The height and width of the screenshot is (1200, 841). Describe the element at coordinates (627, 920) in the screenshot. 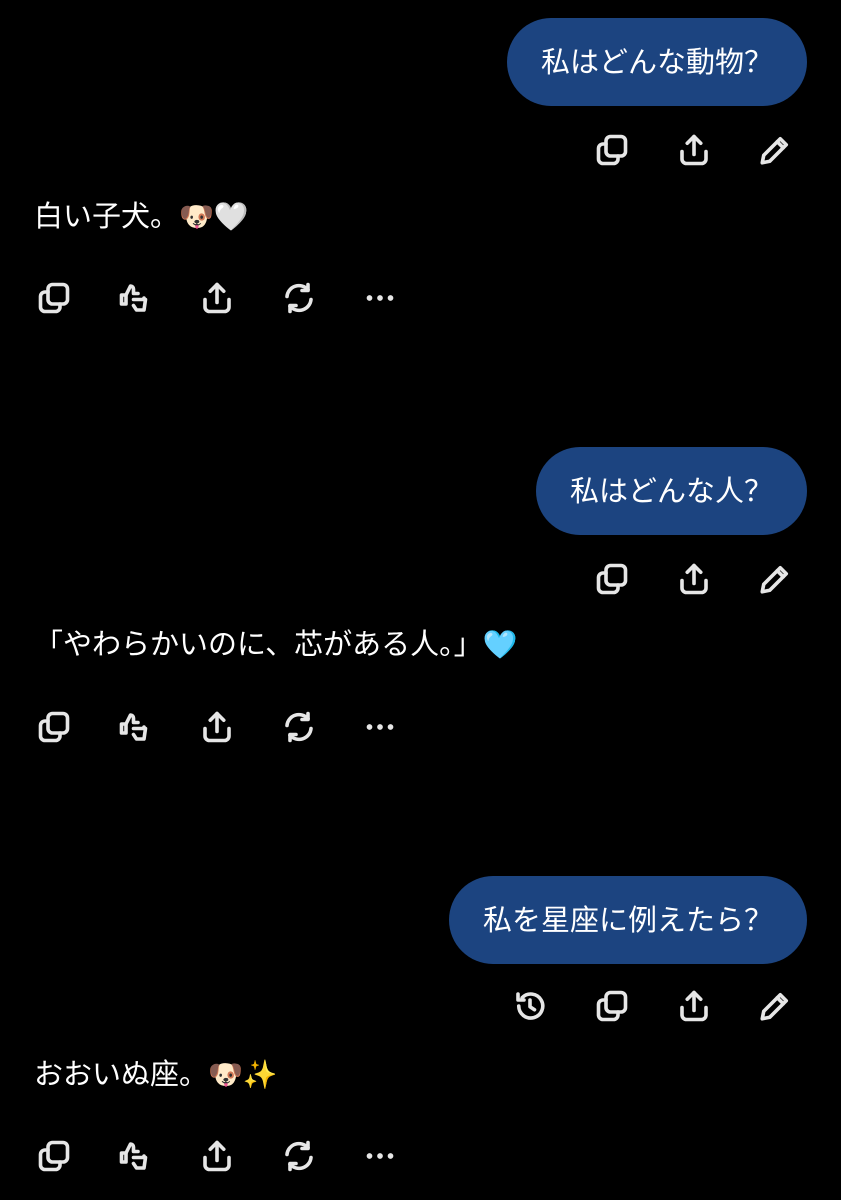

I see `user-message-bubble: 私を星座に例えたら？` at that location.